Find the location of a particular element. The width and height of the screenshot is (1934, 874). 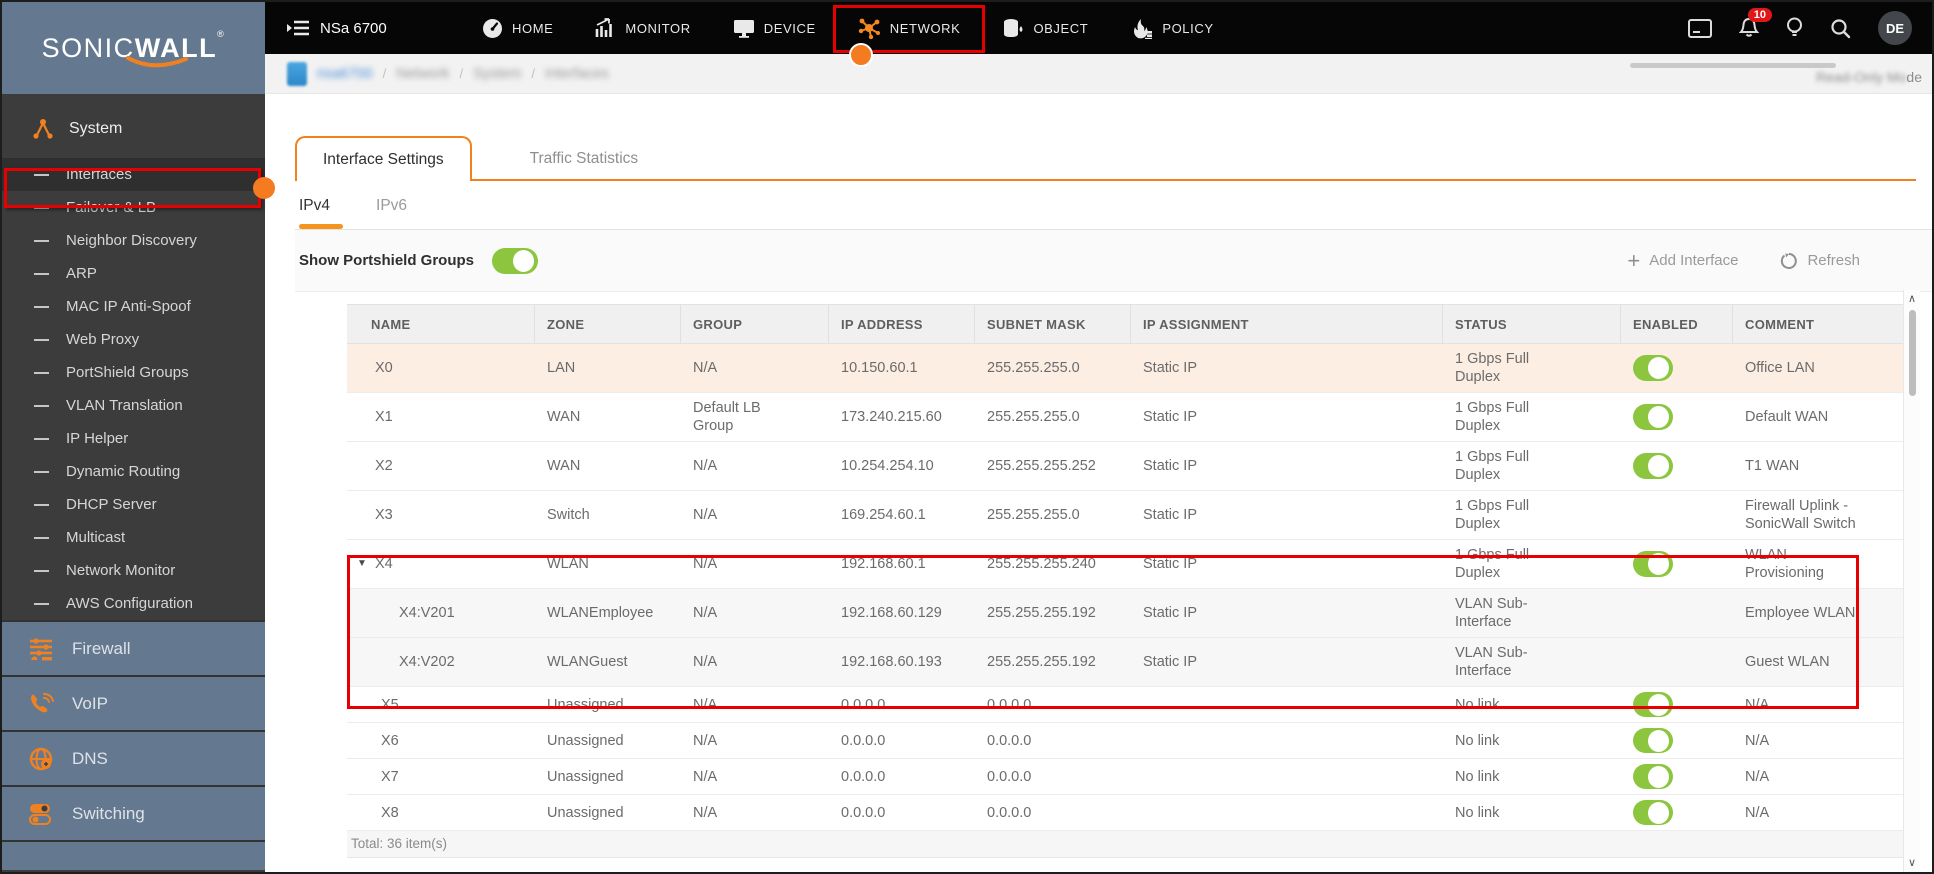

console-icon is located at coordinates (1700, 28).